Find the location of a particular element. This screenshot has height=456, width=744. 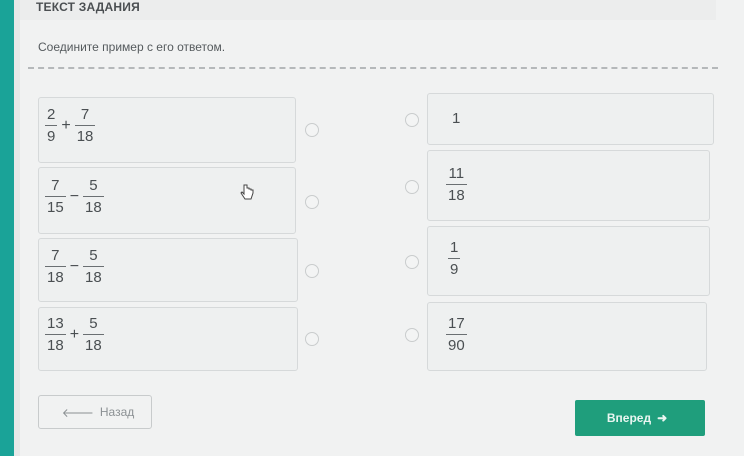

numerator: 11 is located at coordinates (456, 173).